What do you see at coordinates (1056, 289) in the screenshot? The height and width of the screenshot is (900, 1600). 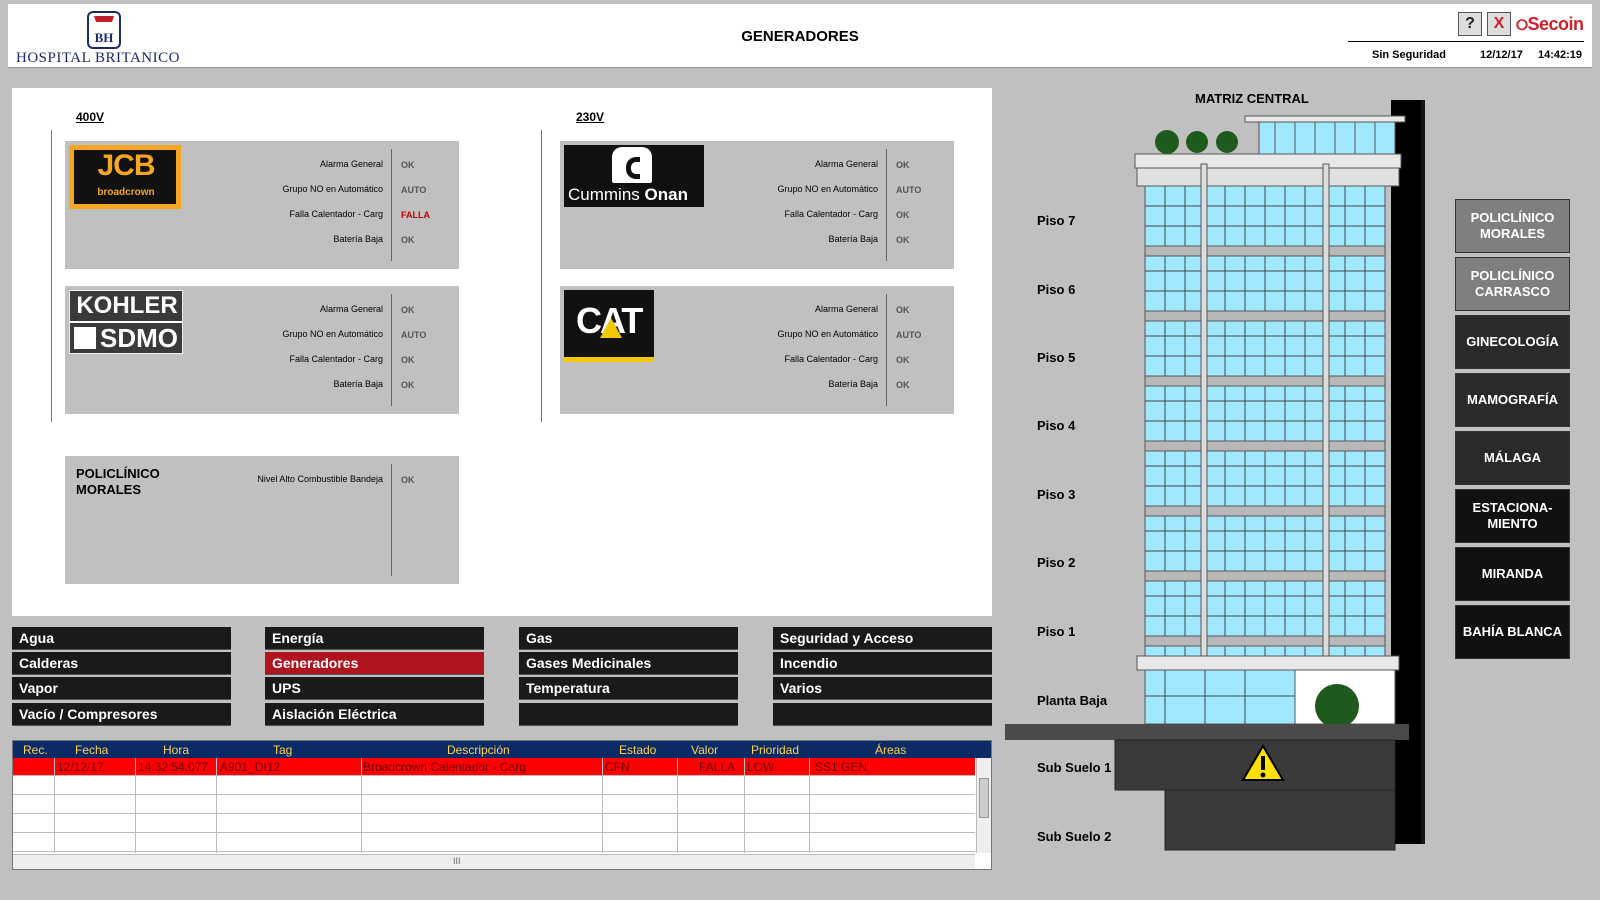 I see `floor-label: Piso 6` at bounding box center [1056, 289].